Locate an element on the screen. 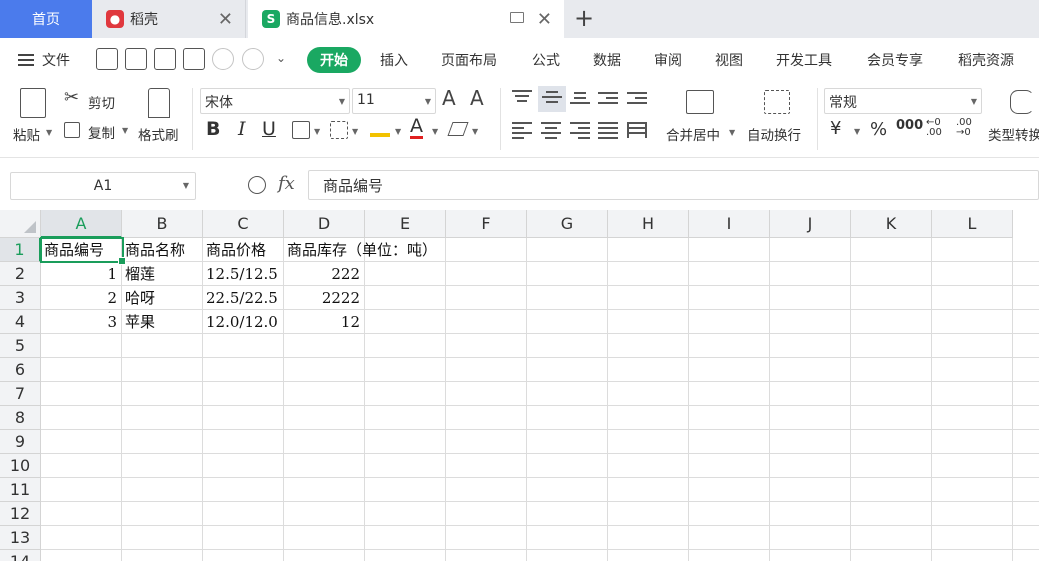 The width and height of the screenshot is (1039, 561). align-top-icon is located at coordinates (522, 98).